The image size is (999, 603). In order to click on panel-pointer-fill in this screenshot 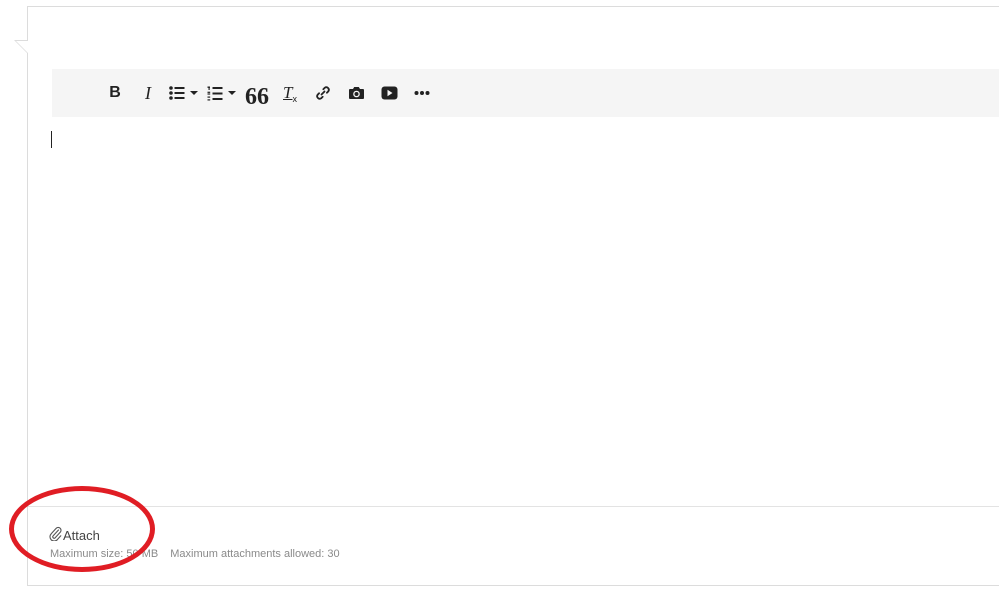, I will do `click(22, 47)`.